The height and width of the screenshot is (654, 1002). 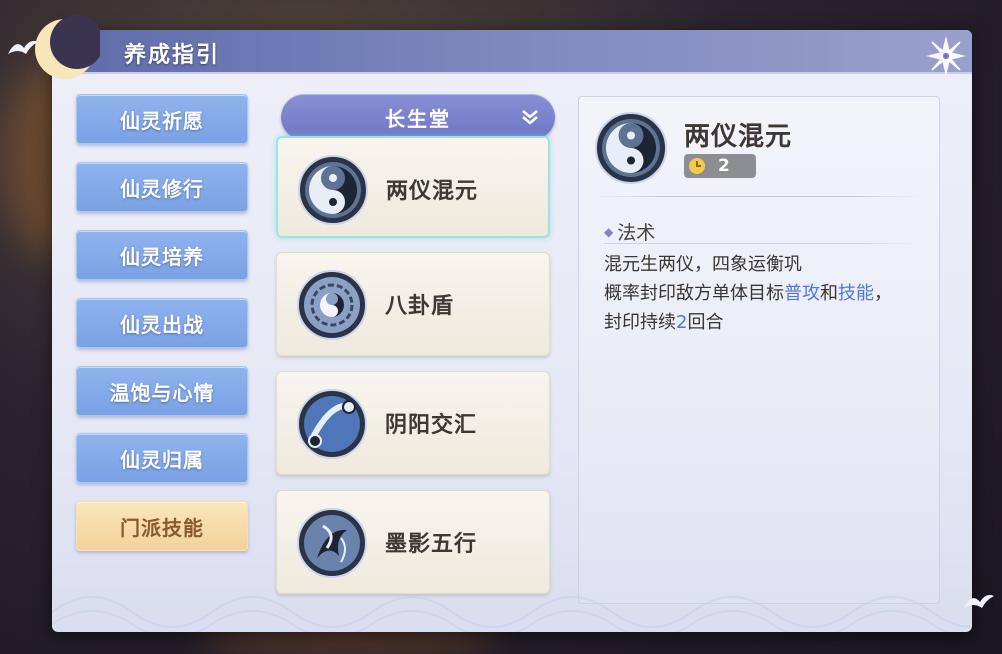 I want to click on sidebar-item-xianling-peiyang: 仙灵培养, so click(x=162, y=255).